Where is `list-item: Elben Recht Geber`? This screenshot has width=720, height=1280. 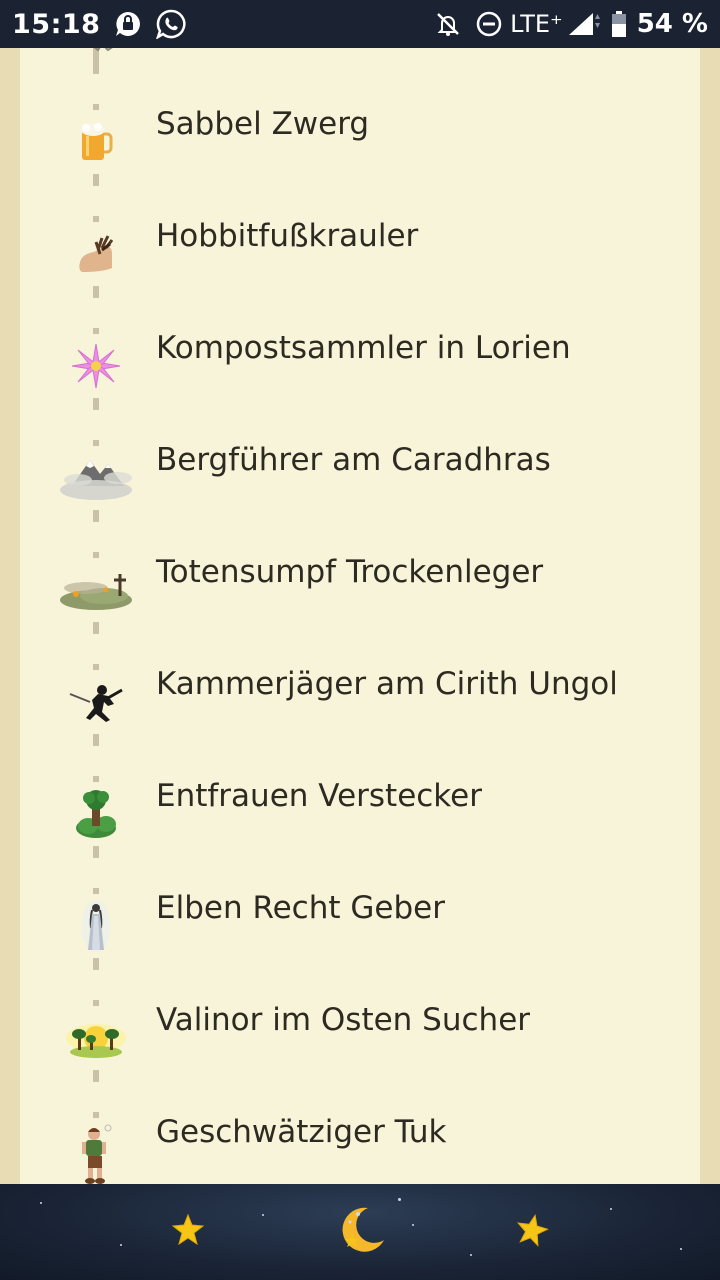 list-item: Elben Recht Geber is located at coordinates (360, 918).